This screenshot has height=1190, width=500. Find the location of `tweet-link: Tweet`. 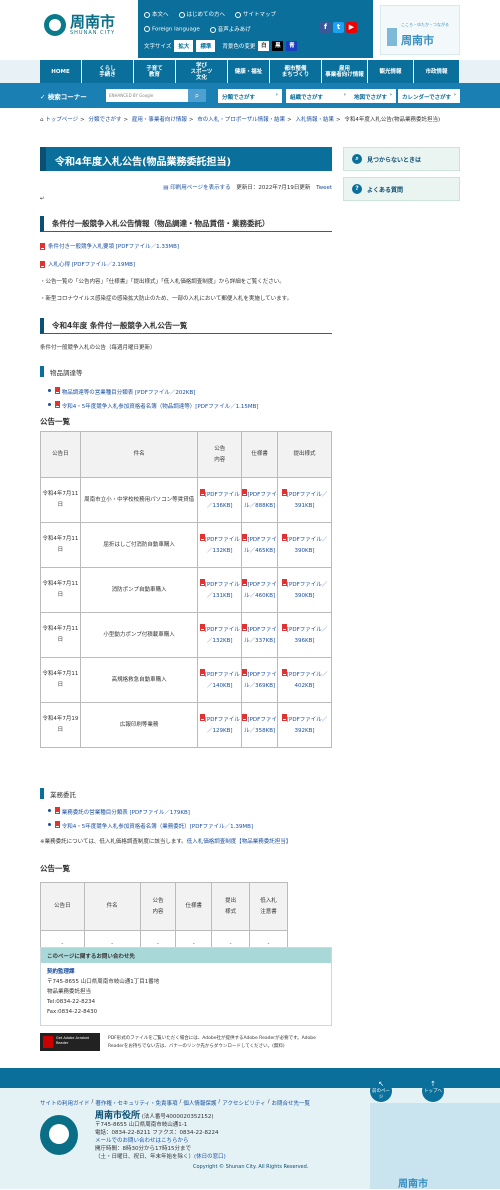

tweet-link: Tweet is located at coordinates (324, 188).